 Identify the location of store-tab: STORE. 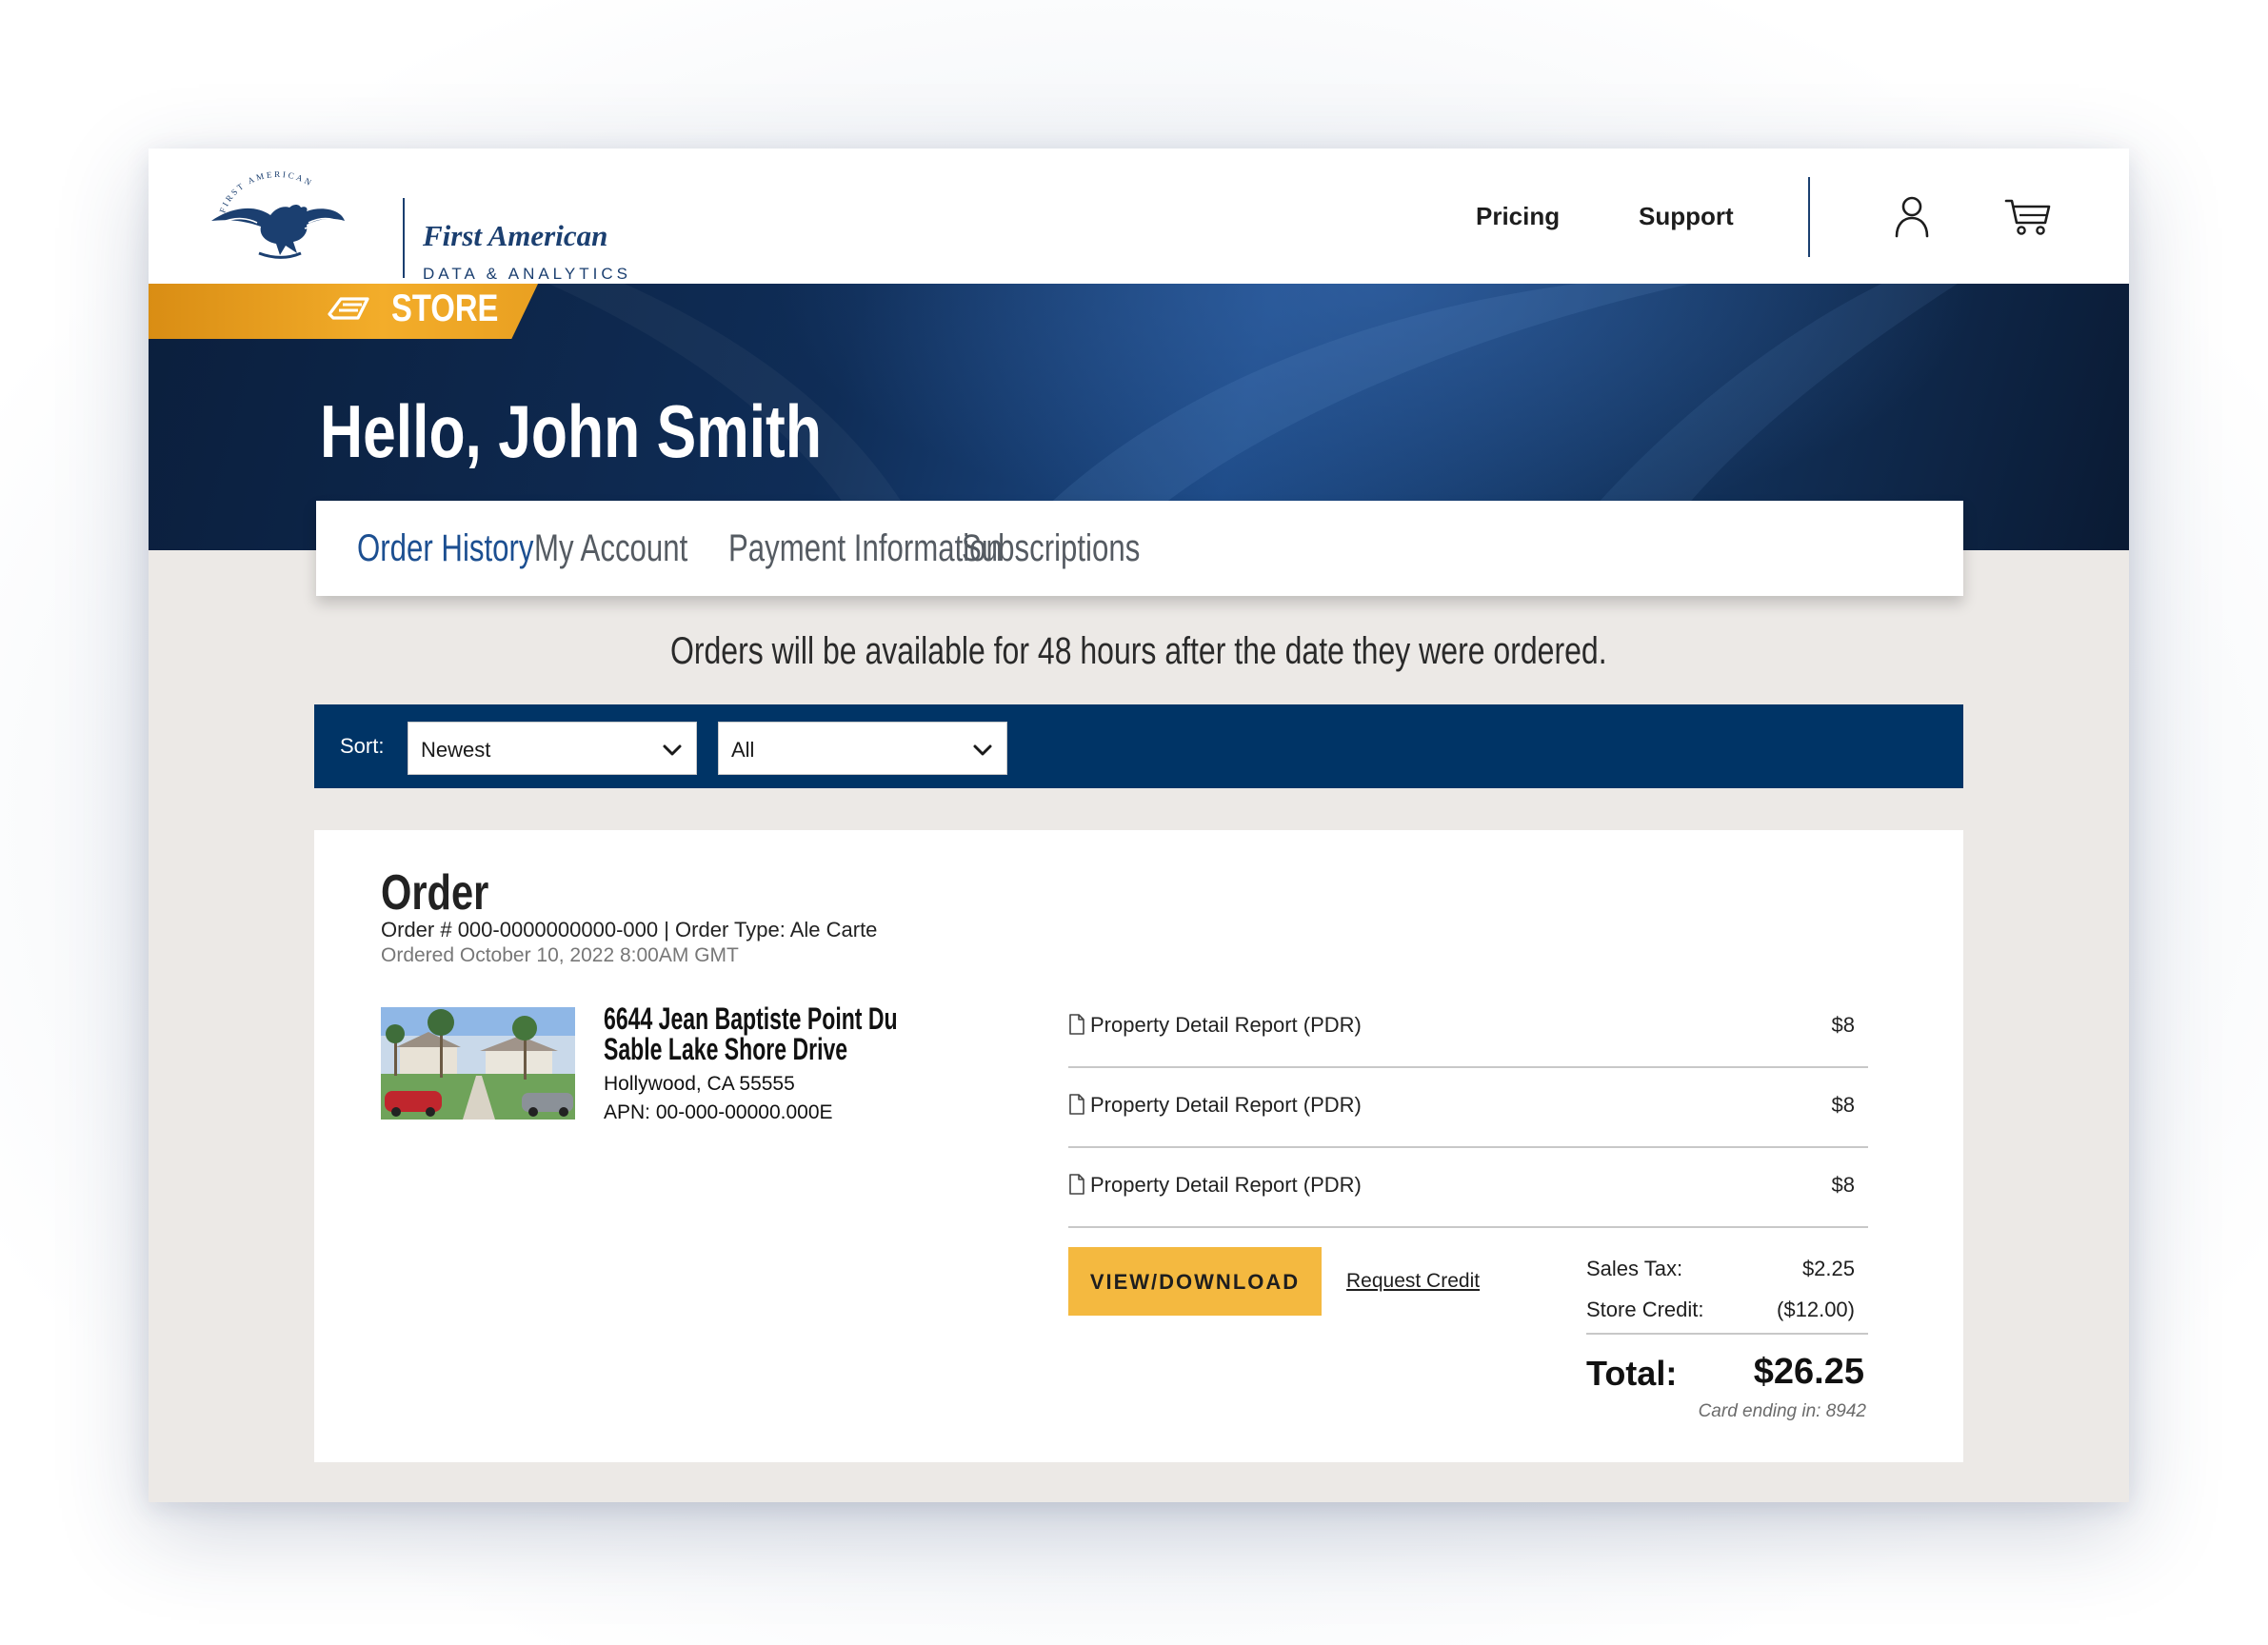
(344, 311).